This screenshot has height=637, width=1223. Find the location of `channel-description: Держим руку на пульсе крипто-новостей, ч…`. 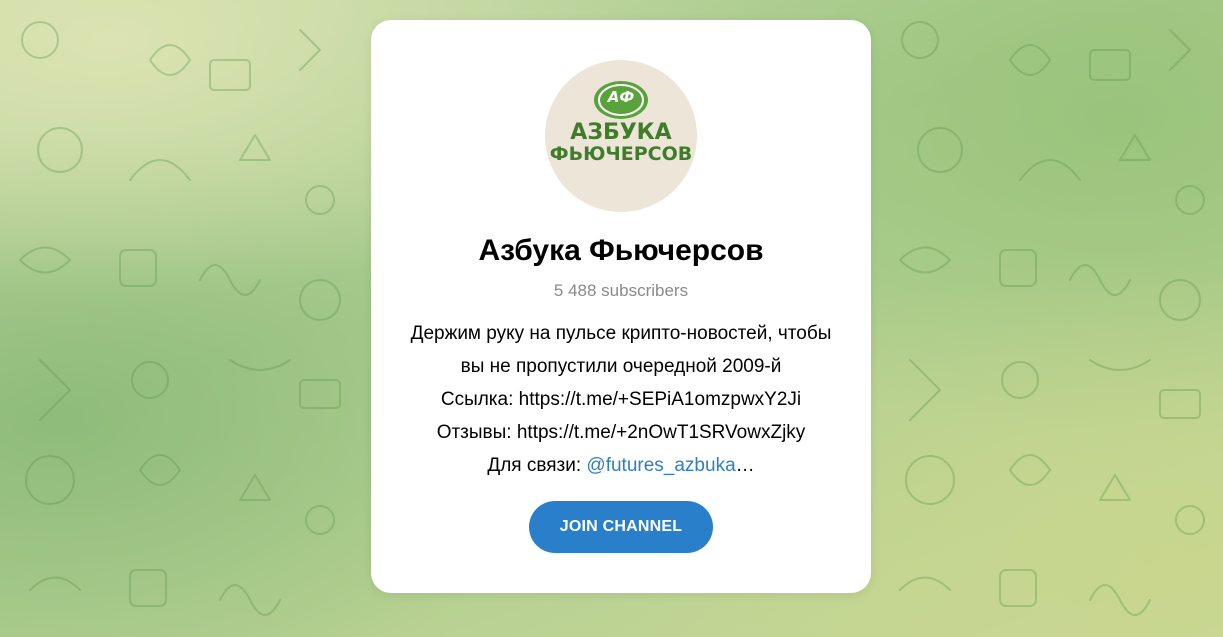

channel-description: Держим руку на пульсе крипто-новостей, ч… is located at coordinates (621, 399).